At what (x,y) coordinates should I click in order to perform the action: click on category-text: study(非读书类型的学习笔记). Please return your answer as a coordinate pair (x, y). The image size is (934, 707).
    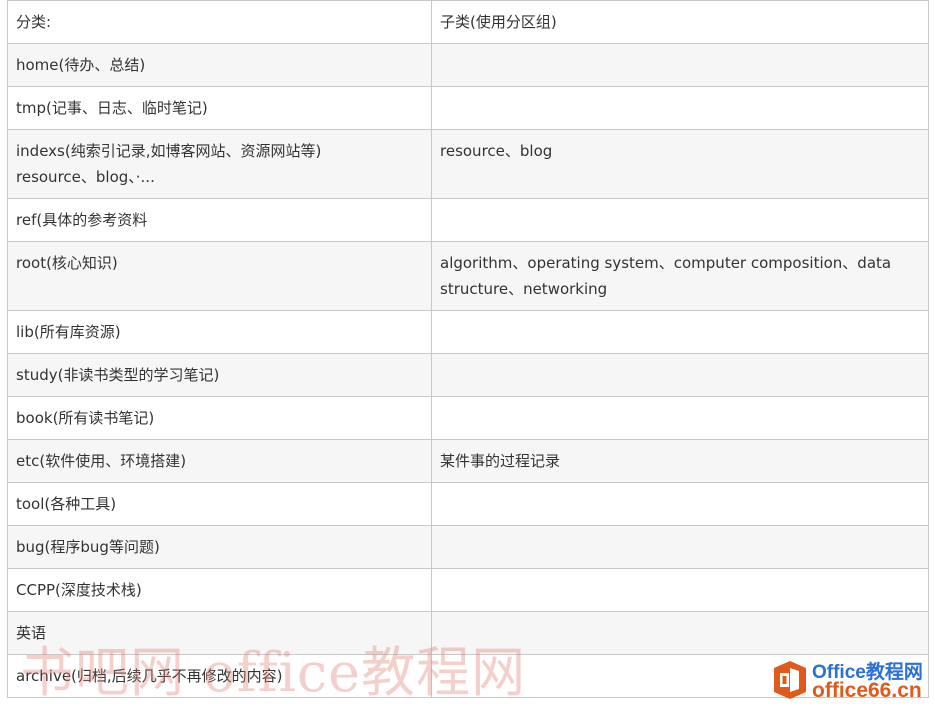
    Looking at the image, I should click on (118, 375).